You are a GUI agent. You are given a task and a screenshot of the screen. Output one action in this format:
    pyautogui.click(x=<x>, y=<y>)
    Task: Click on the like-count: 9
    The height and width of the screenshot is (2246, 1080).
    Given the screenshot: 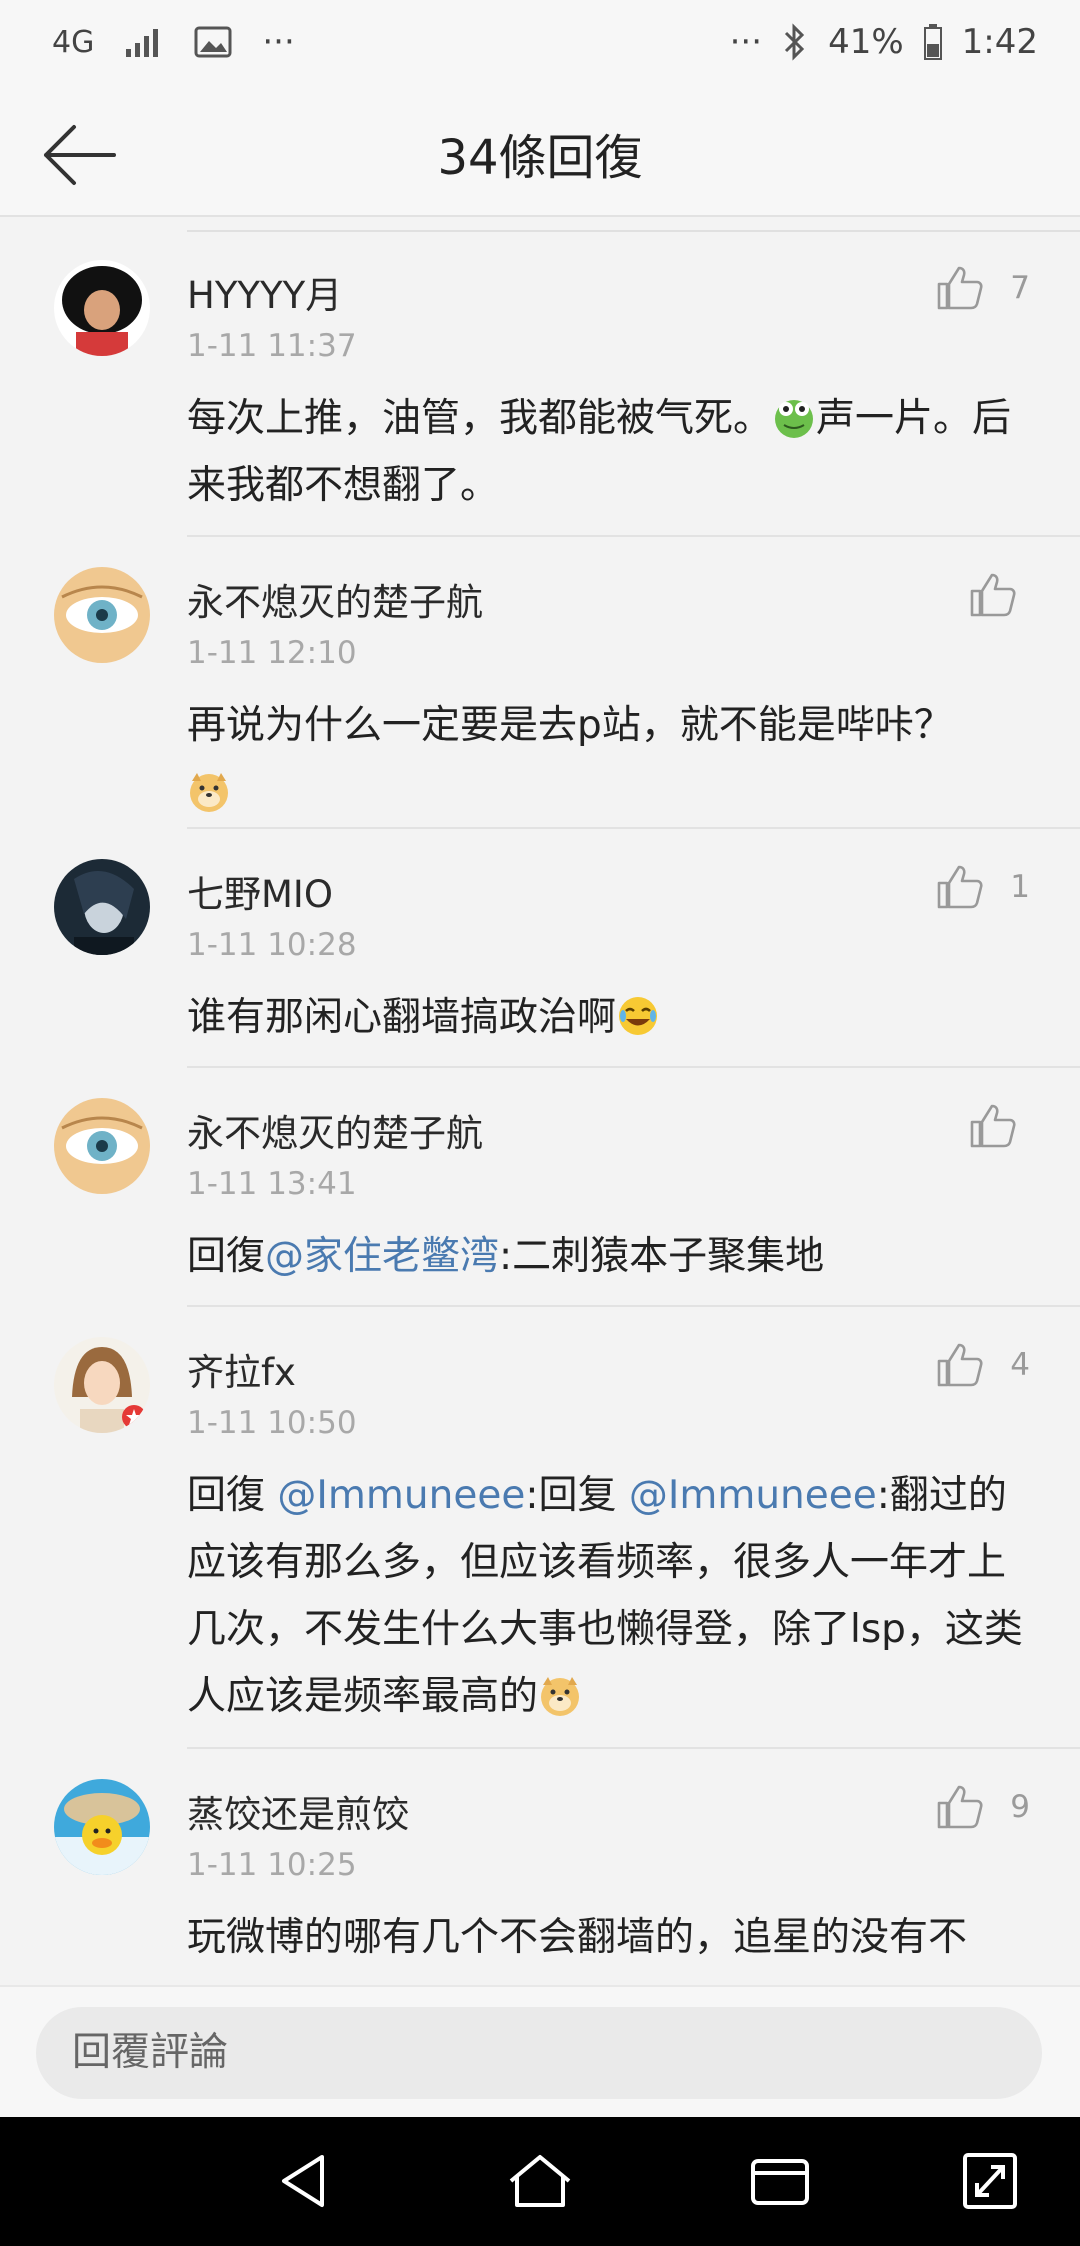 What is the action you would take?
    pyautogui.click(x=1020, y=1807)
    